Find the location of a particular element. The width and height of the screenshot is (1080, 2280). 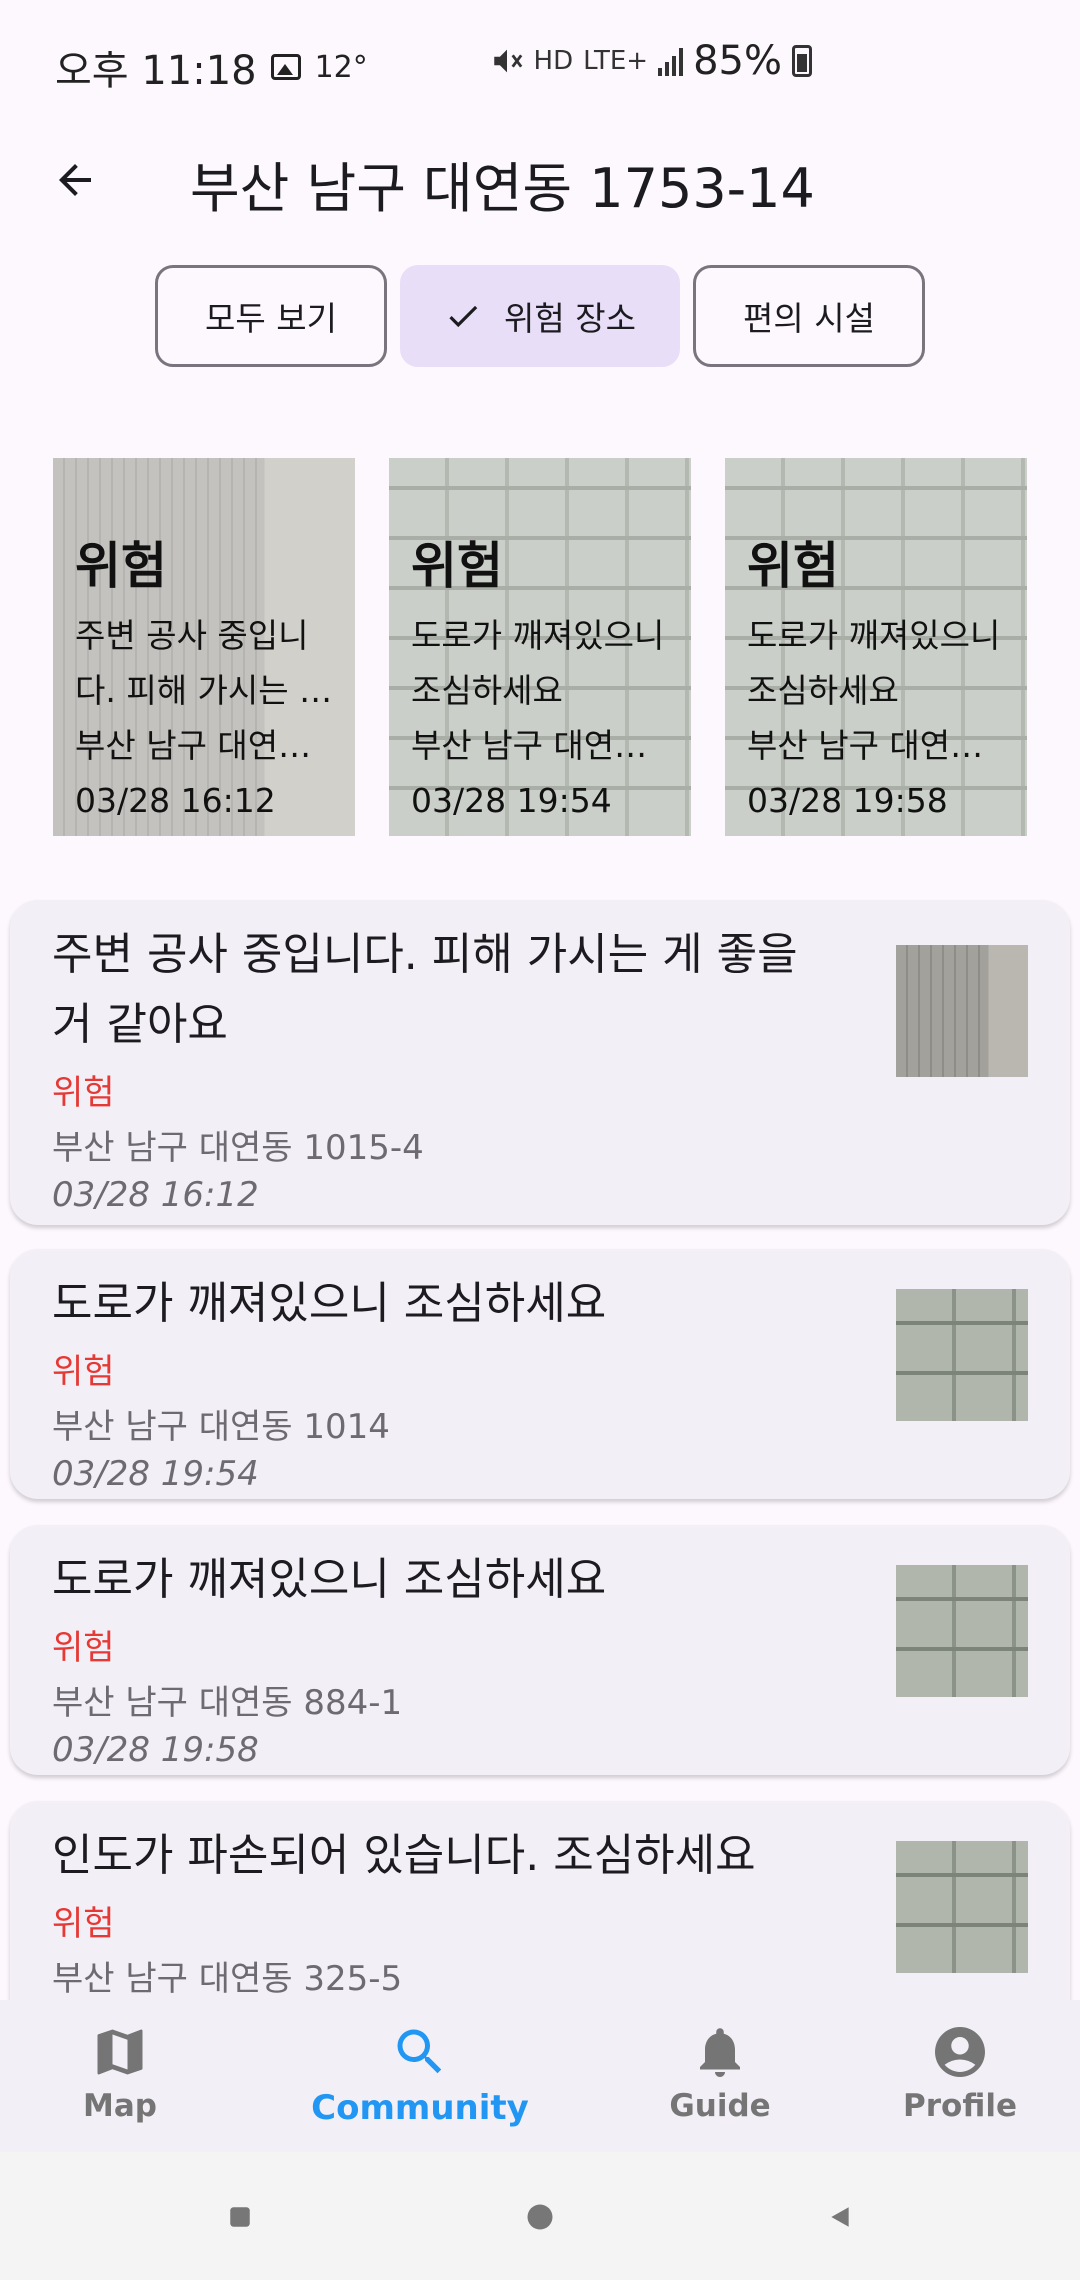

status-hd: HD is located at coordinates (553, 61).